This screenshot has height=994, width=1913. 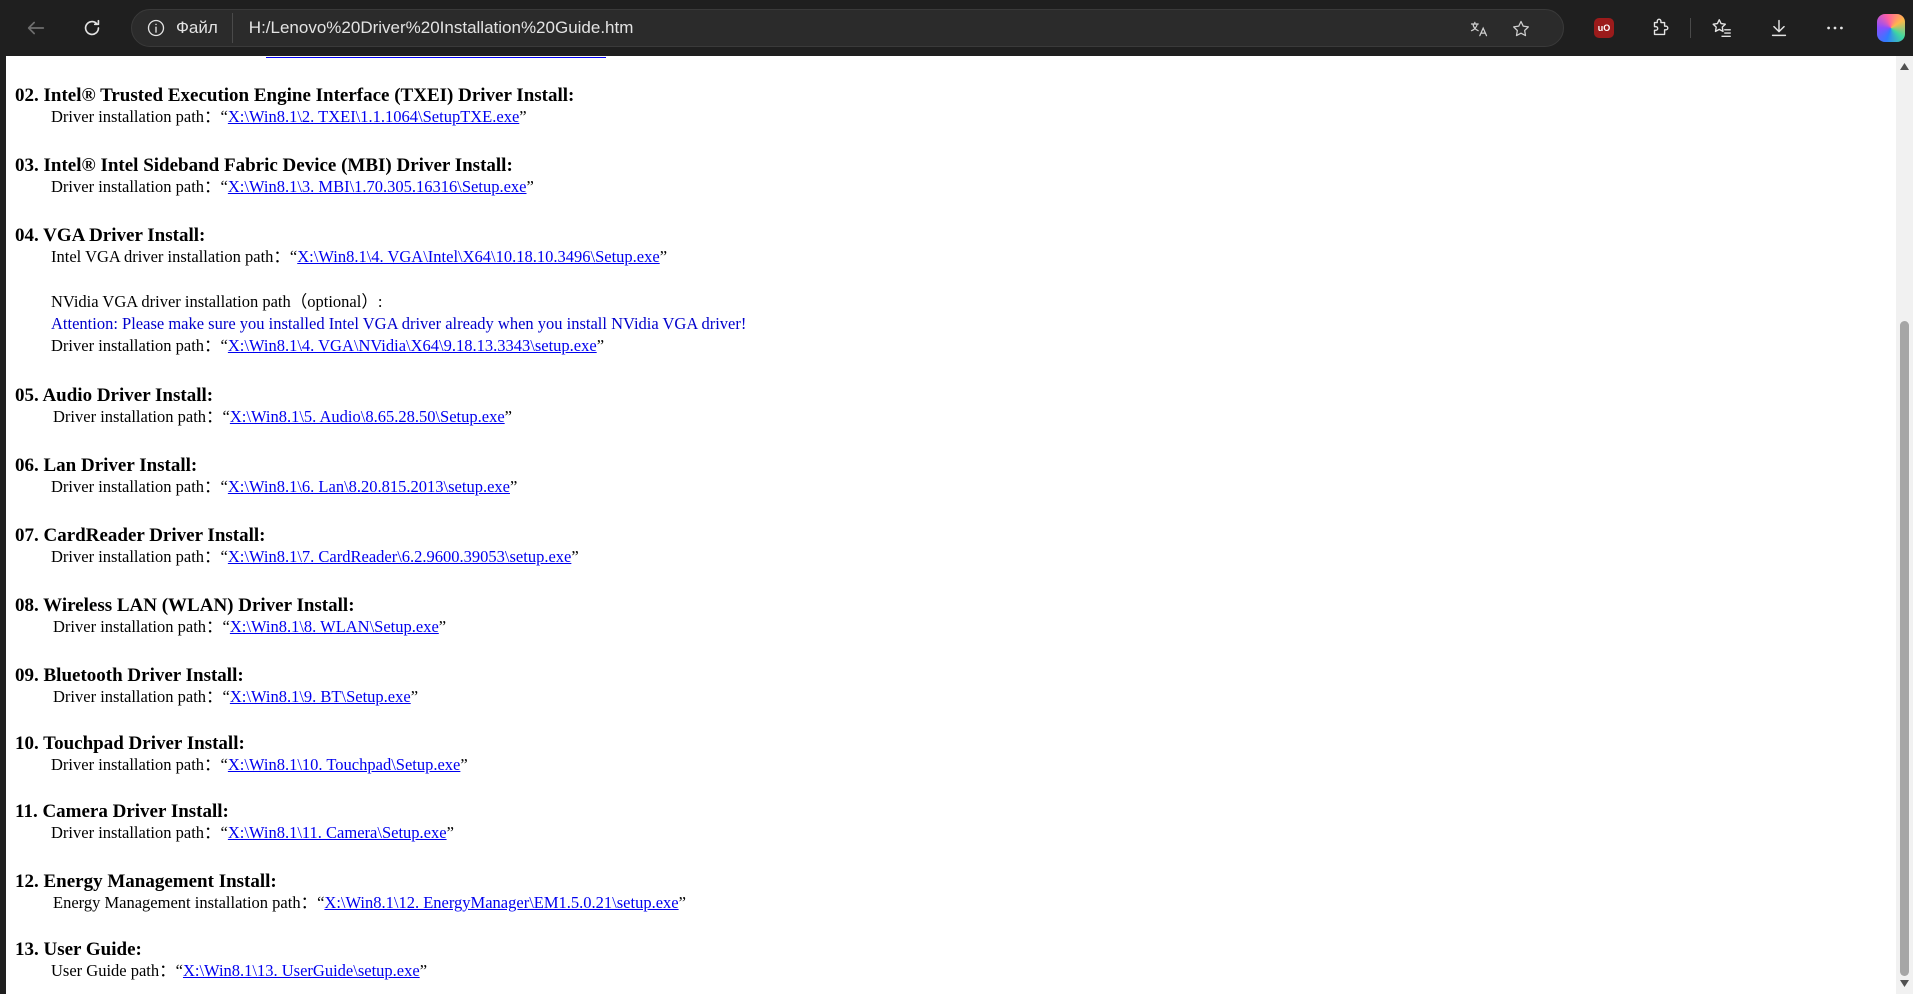 I want to click on vertical-scrollbar, so click(x=1904, y=525).